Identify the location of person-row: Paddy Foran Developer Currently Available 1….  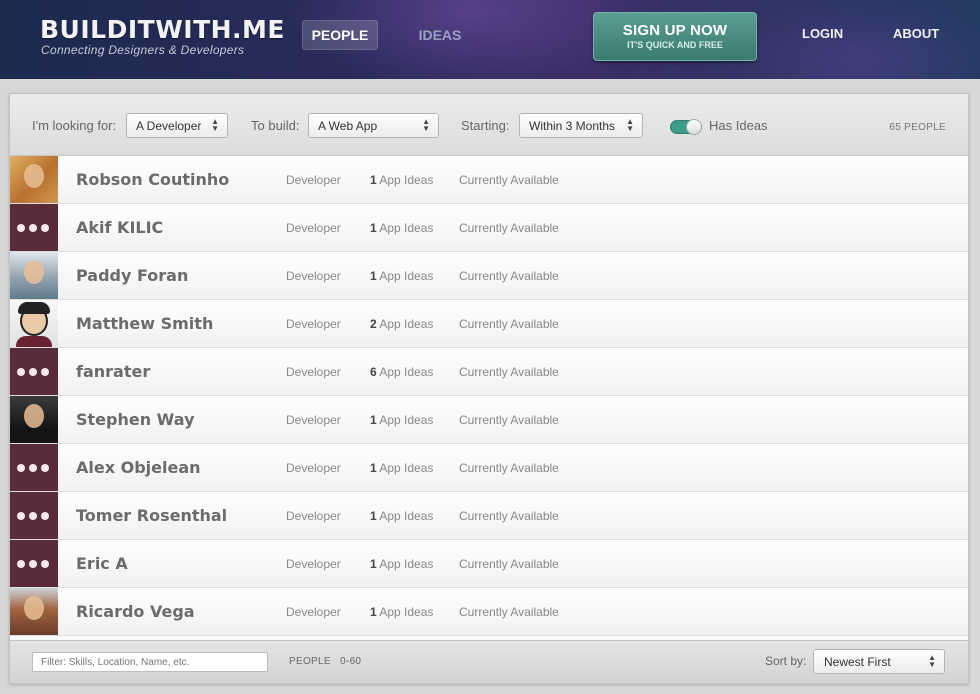
(489, 276).